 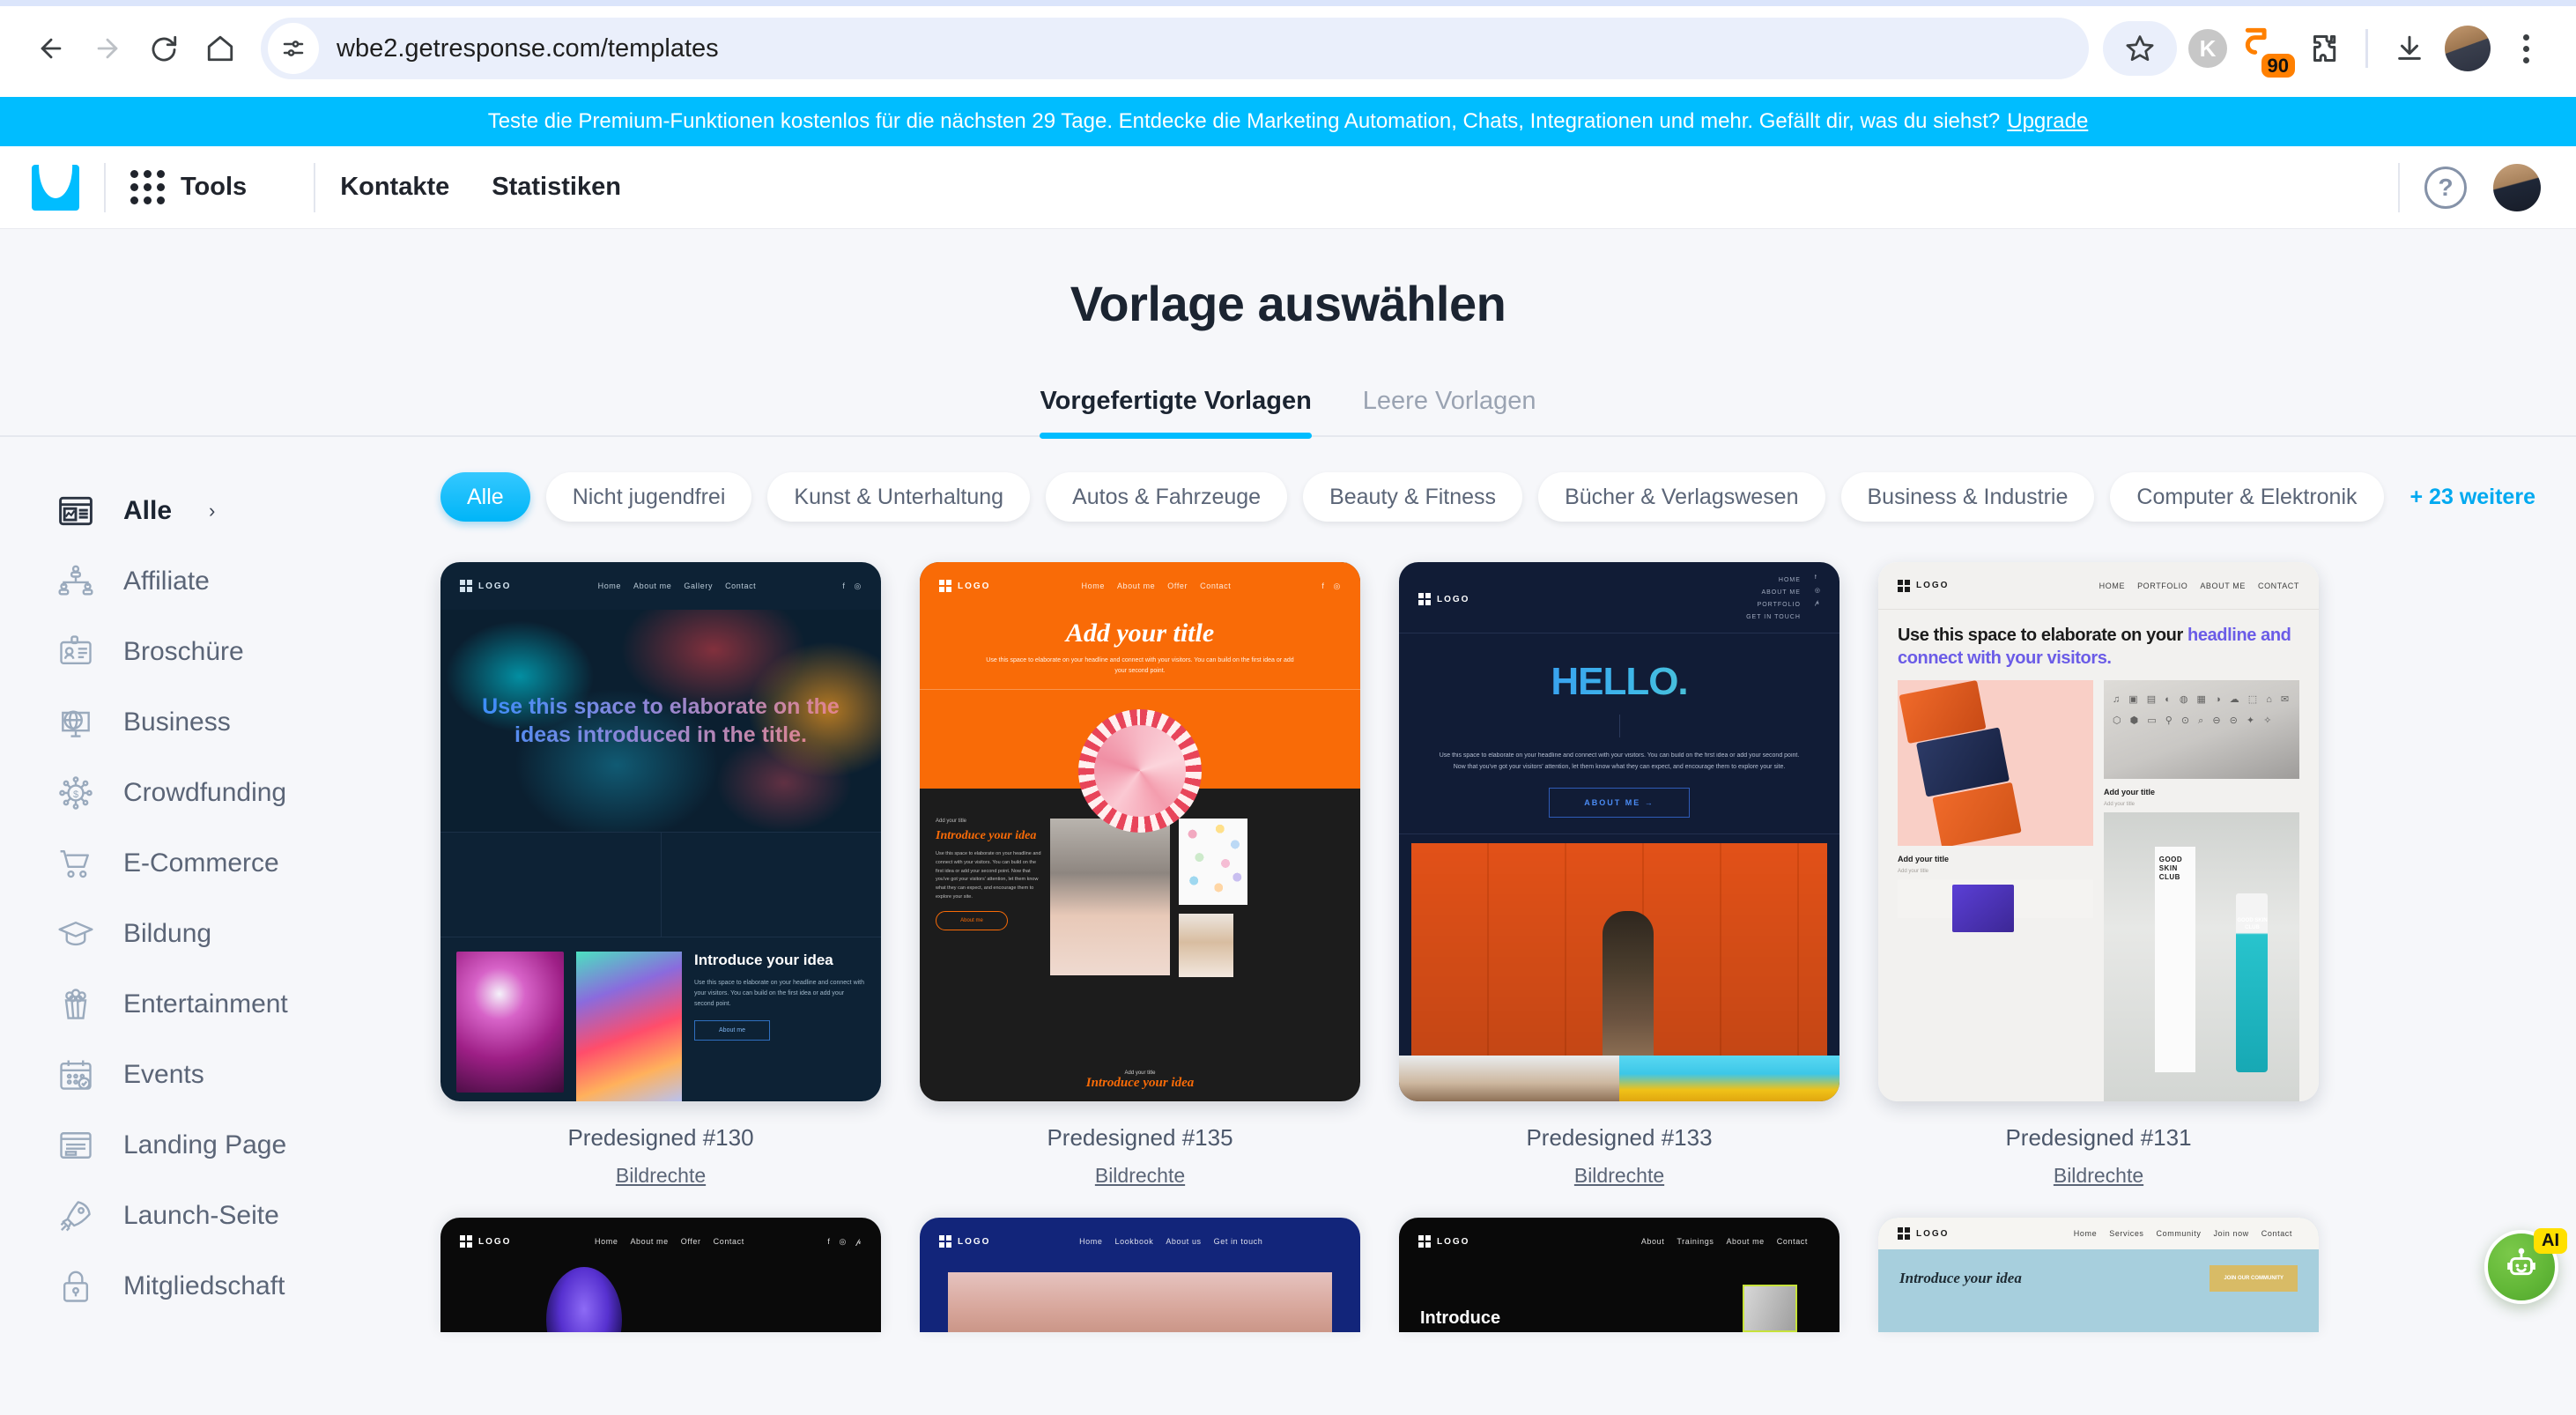 What do you see at coordinates (2267, 49) in the screenshot?
I see `extension-count-icon: 90` at bounding box center [2267, 49].